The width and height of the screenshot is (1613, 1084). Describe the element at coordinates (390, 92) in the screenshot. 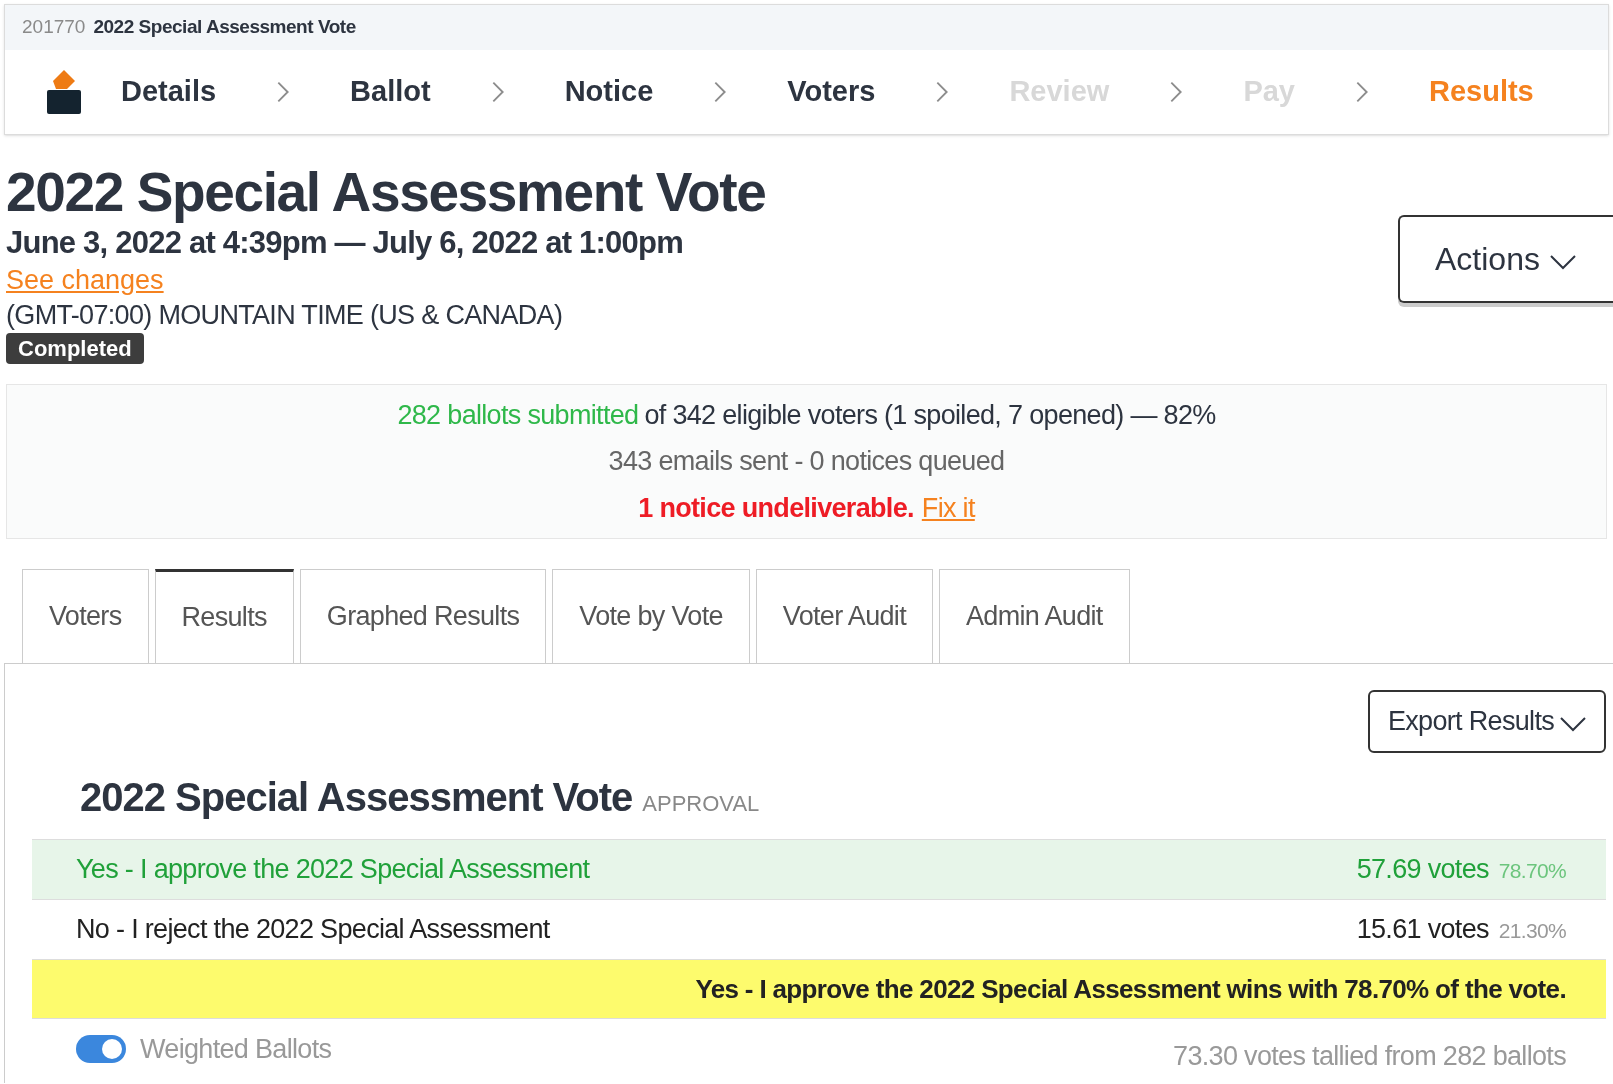

I see `step-link: Ballot` at that location.